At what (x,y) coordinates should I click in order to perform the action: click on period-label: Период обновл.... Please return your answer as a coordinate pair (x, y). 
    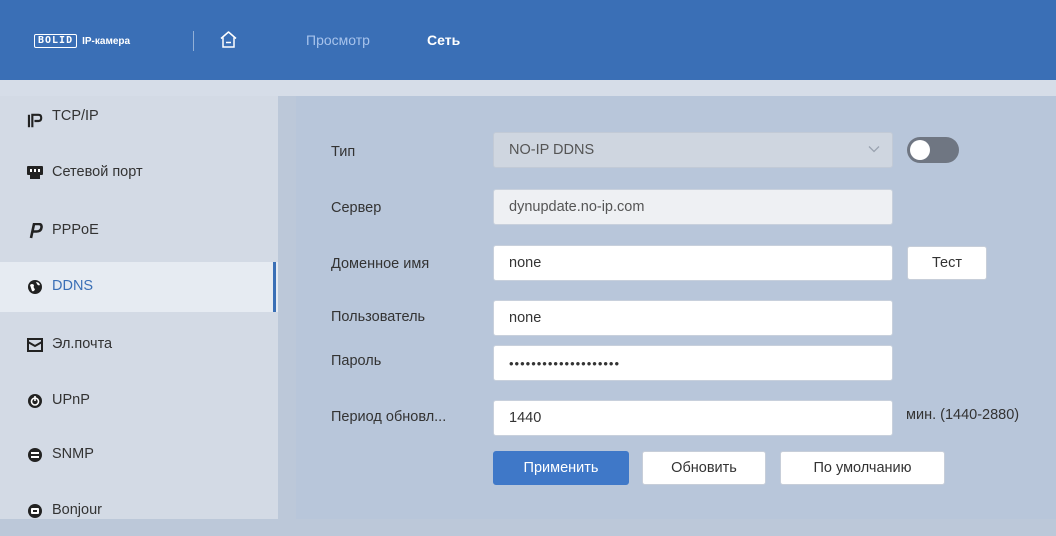
    Looking at the image, I should click on (389, 417).